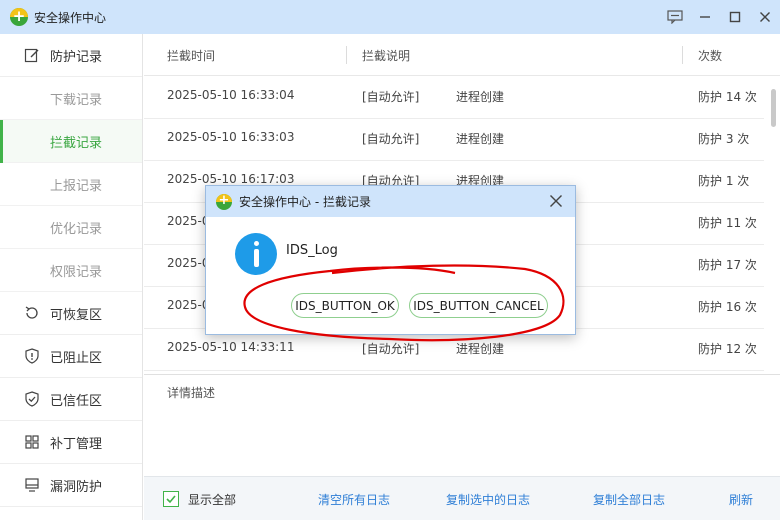 The width and height of the screenshot is (780, 520). Describe the element at coordinates (231, 95) in the screenshot. I see `cell-time: 2025-05-10 16:33:04` at that location.